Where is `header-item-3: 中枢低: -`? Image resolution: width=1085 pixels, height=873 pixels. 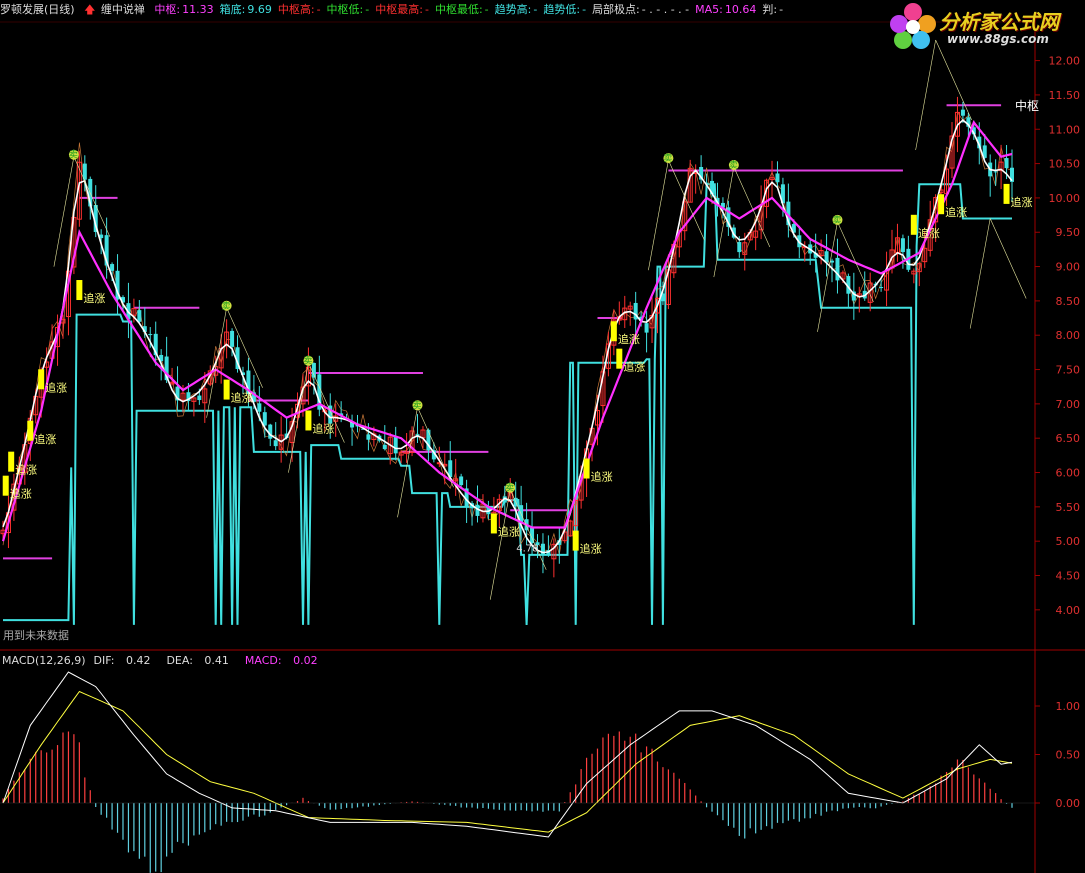
header-item-3: 中枢低: - is located at coordinates (348, 9).